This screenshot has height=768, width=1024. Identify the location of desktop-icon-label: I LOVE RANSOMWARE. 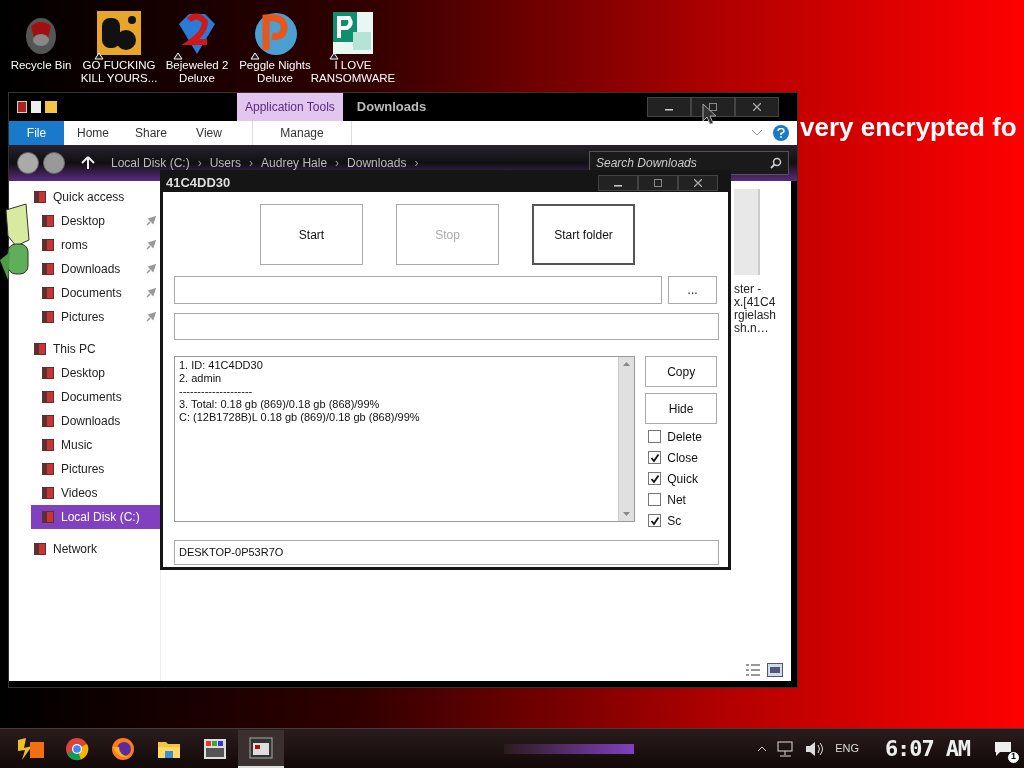
(353, 72).